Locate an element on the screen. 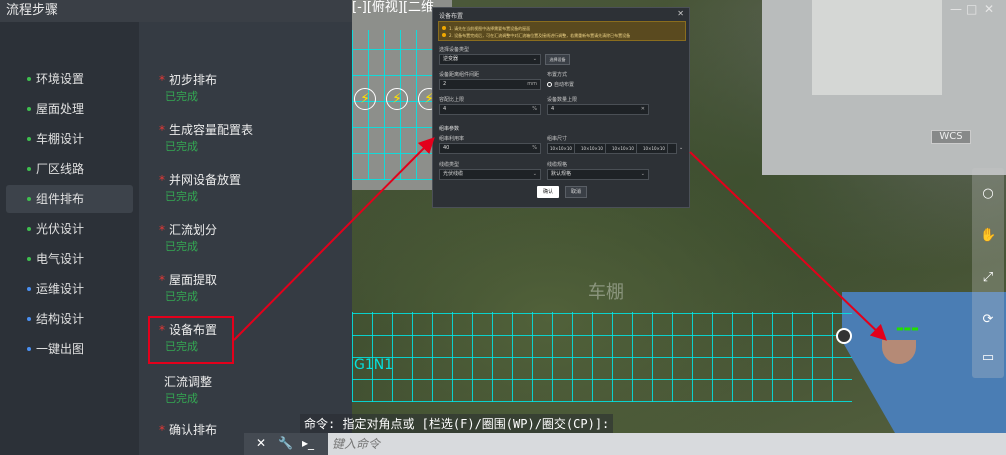 The image size is (1006, 455). pan-hand-icon: ✋ is located at coordinates (988, 236).